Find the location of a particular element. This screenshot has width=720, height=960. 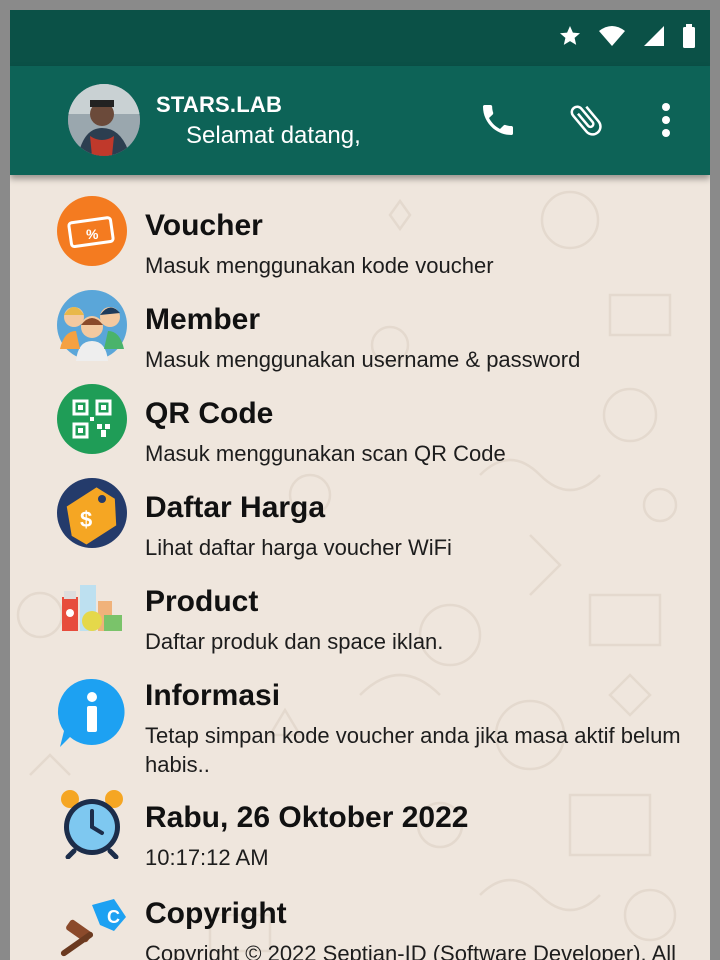

menu-title: Member is located at coordinates (203, 319).